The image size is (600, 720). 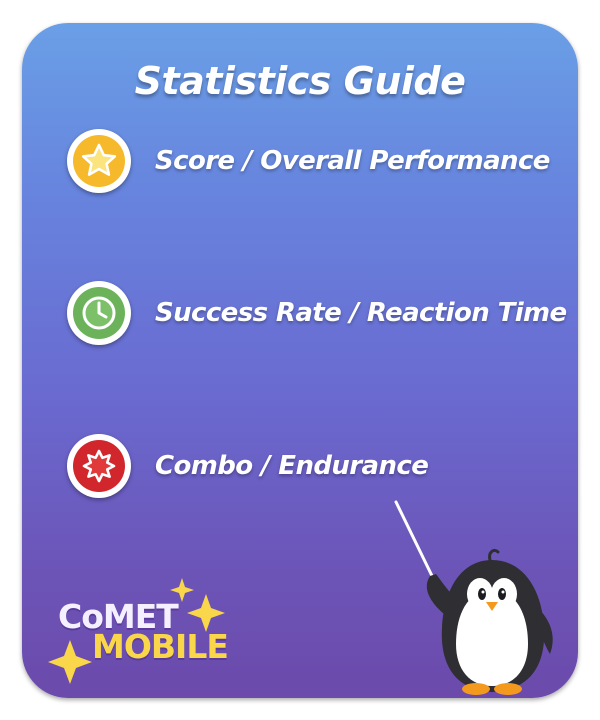 I want to click on stat-row-combo: Combo / Endurance, so click(x=248, y=466).